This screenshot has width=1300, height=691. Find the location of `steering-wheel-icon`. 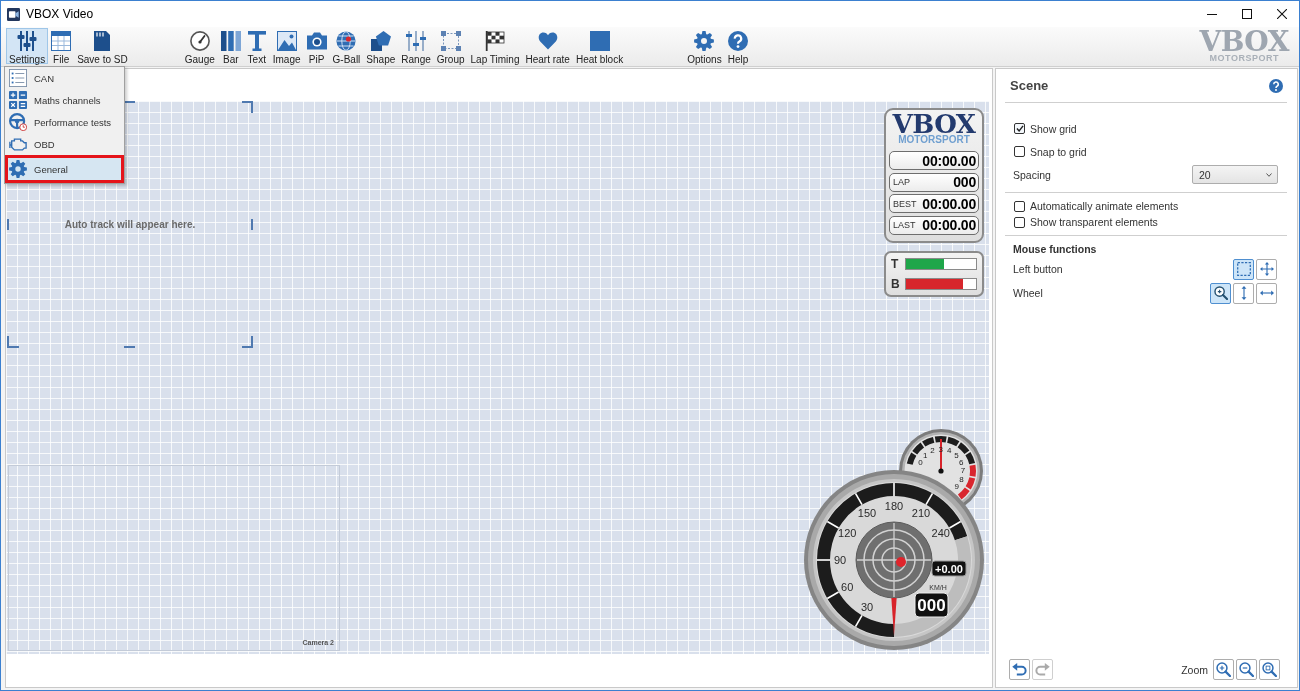

steering-wheel-icon is located at coordinates (18, 122).